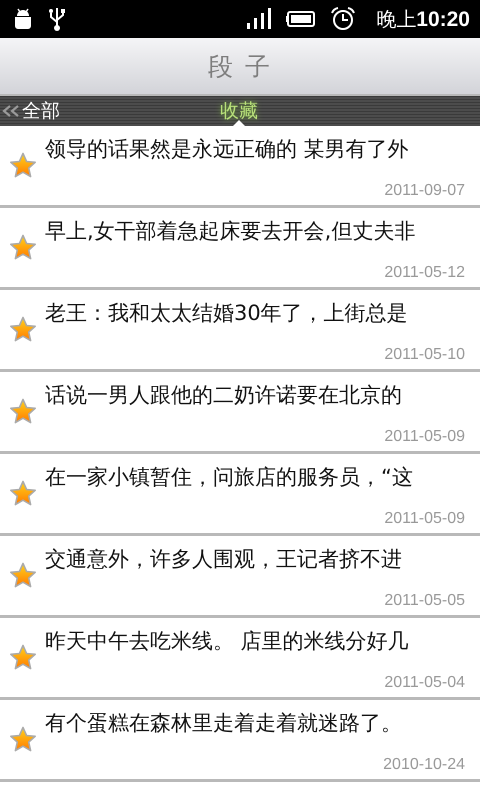 Image resolution: width=480 pixels, height=800 pixels. What do you see at coordinates (240, 66) in the screenshot?
I see `screen-title: 段 子` at bounding box center [240, 66].